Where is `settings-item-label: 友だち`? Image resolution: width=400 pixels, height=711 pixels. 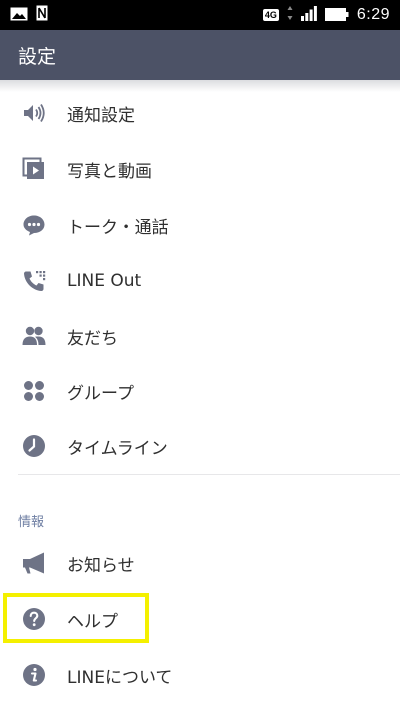 settings-item-label: 友だち is located at coordinates (92, 338).